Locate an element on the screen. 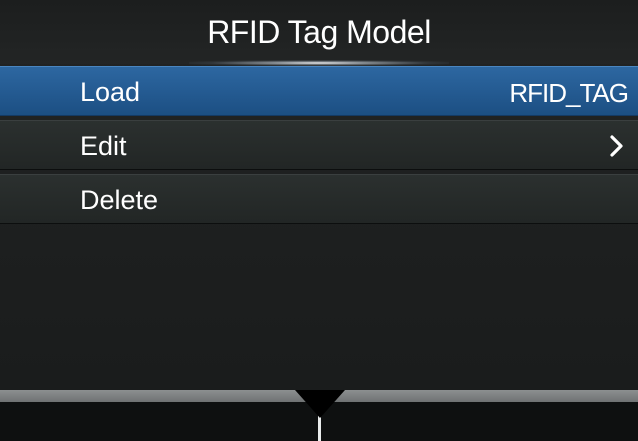 The image size is (638, 441). softkey-bar is located at coordinates (319, 415).